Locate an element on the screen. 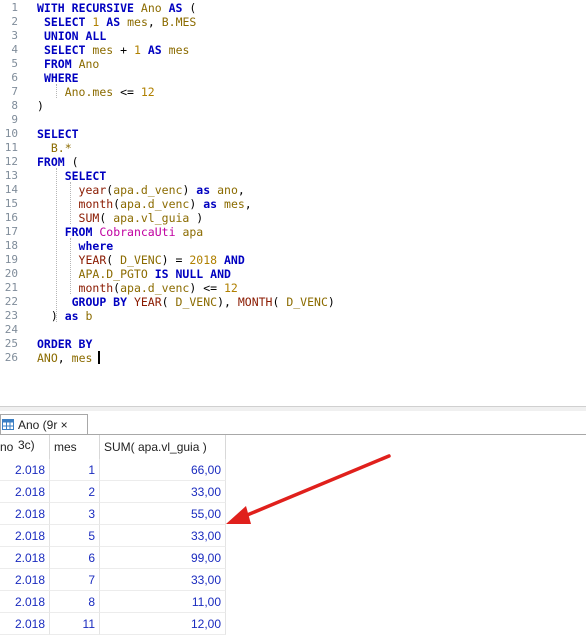 Image resolution: width=586 pixels, height=635 pixels. line-number: 11 is located at coordinates (11, 147).